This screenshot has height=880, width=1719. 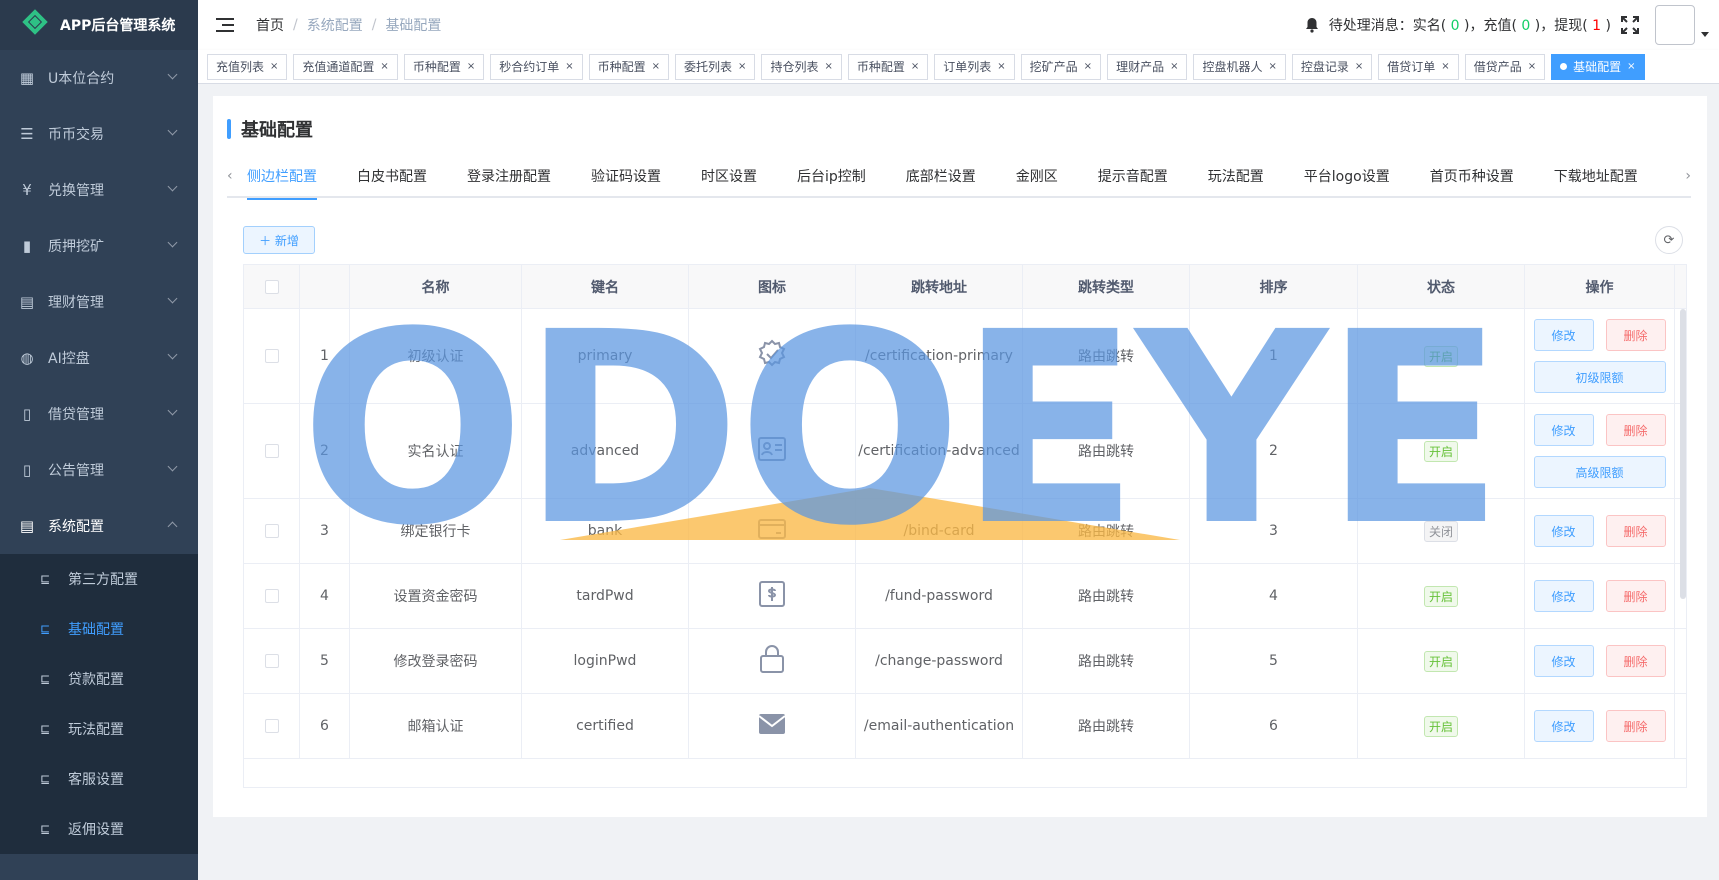 What do you see at coordinates (1598, 66) in the screenshot?
I see `tag-item: 基础配置 ×` at bounding box center [1598, 66].